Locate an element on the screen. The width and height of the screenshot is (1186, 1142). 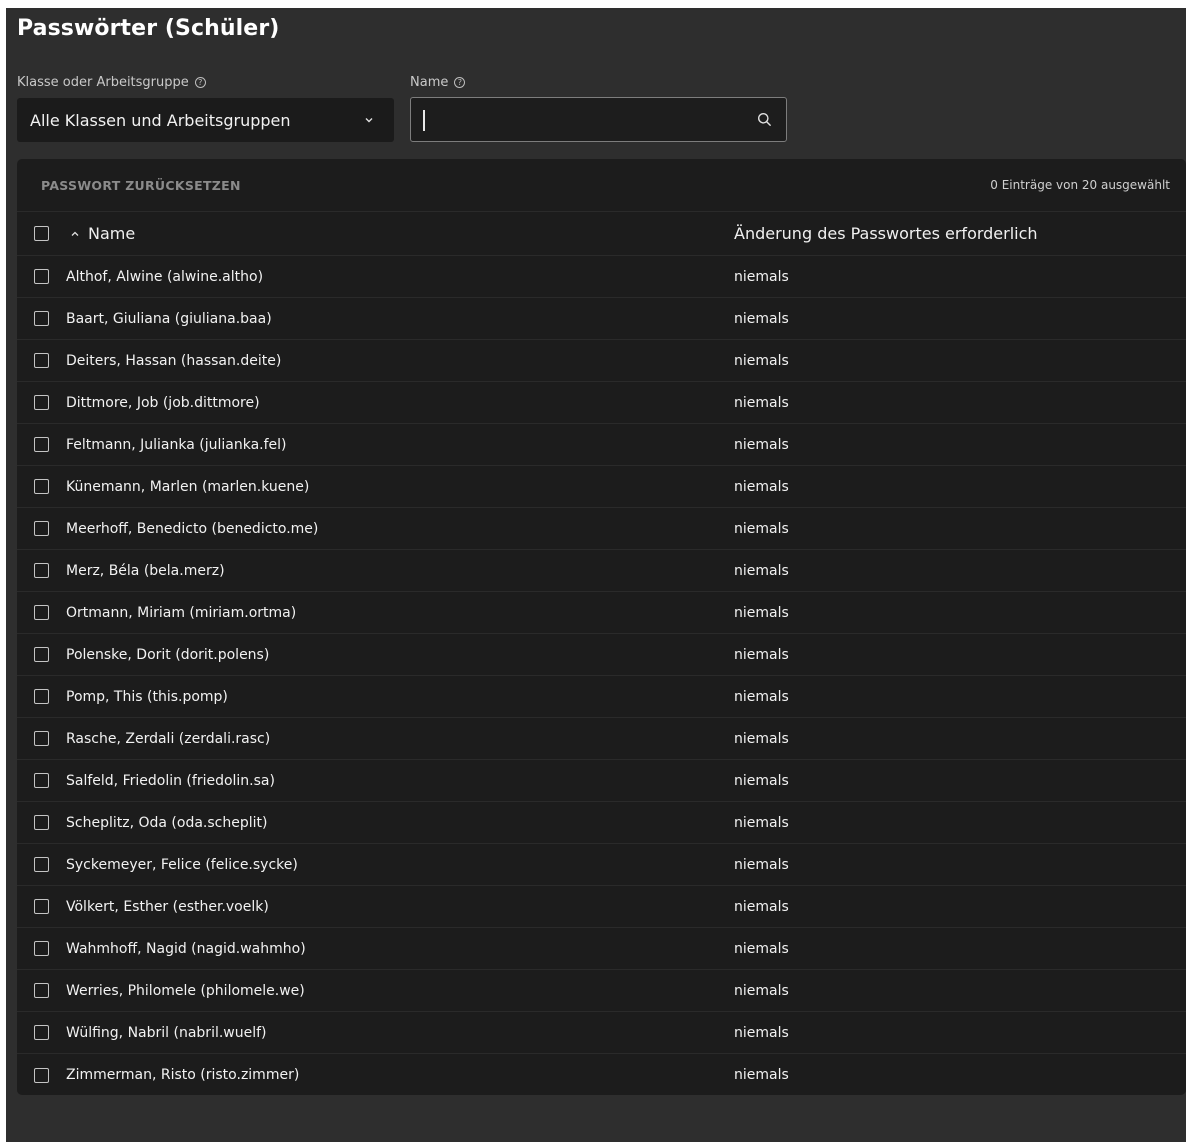
student-name: Merz, Béla (bela.merz) is located at coordinates (145, 570).